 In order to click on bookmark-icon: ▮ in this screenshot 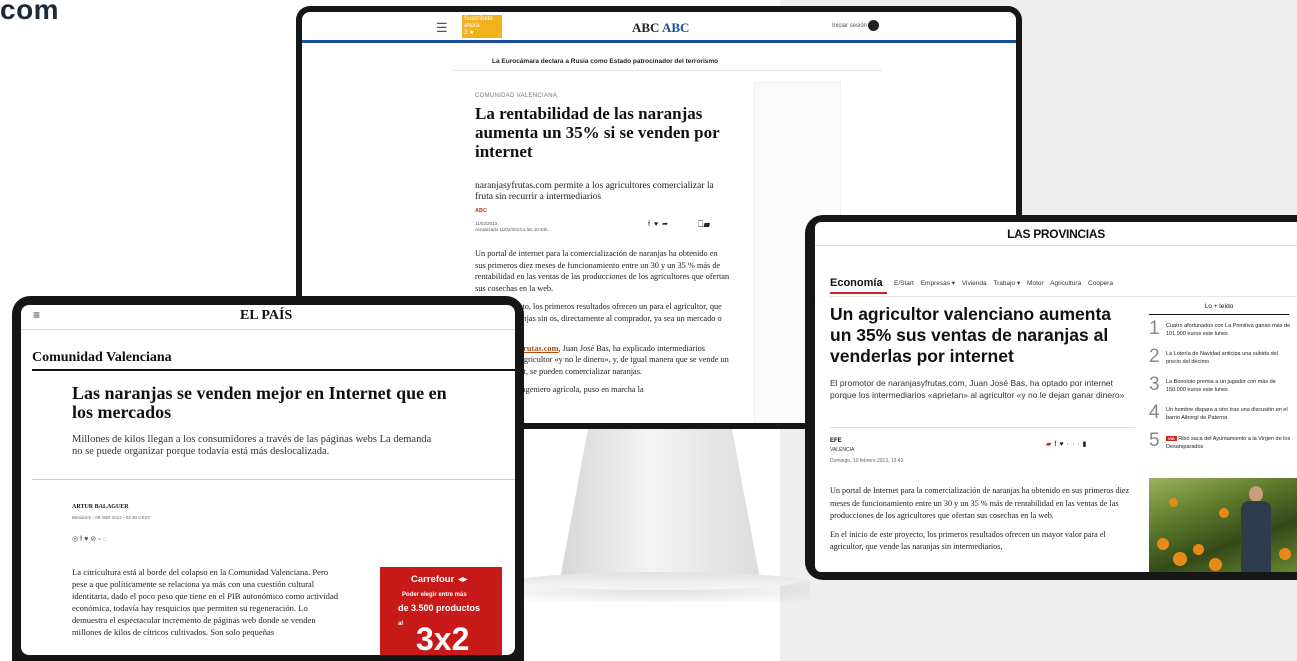, I will do `click(1086, 444)`.